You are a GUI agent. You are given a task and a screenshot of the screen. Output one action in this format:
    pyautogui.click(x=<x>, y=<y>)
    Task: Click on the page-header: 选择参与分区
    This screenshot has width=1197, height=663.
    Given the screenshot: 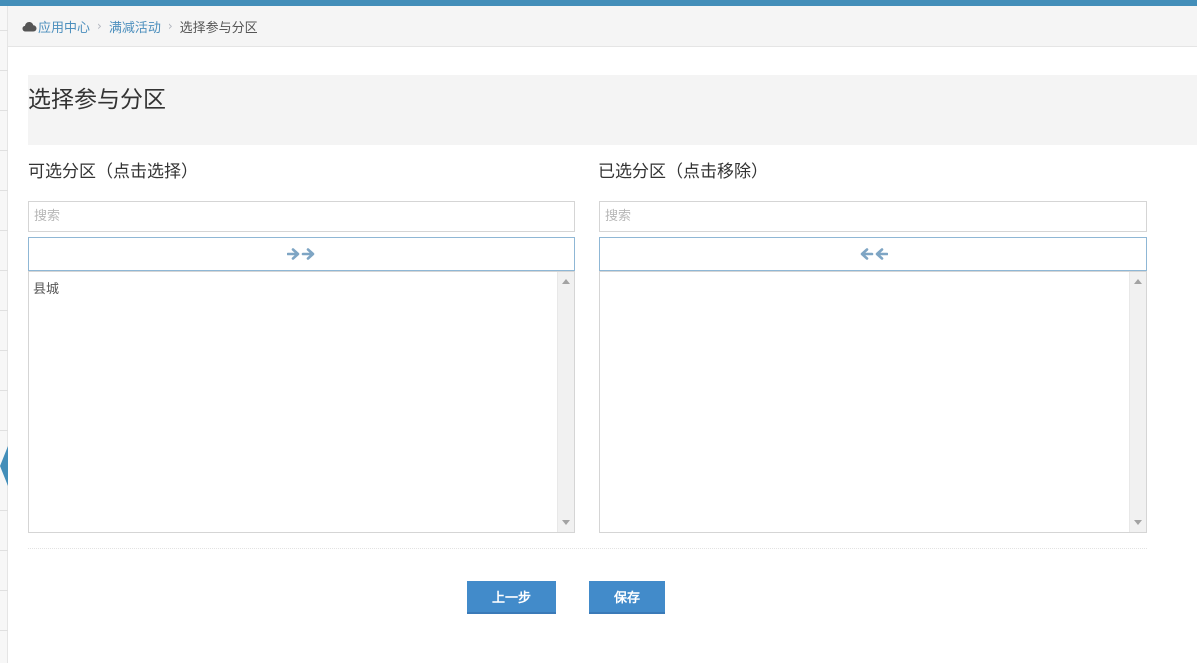 What is the action you would take?
    pyautogui.click(x=612, y=110)
    